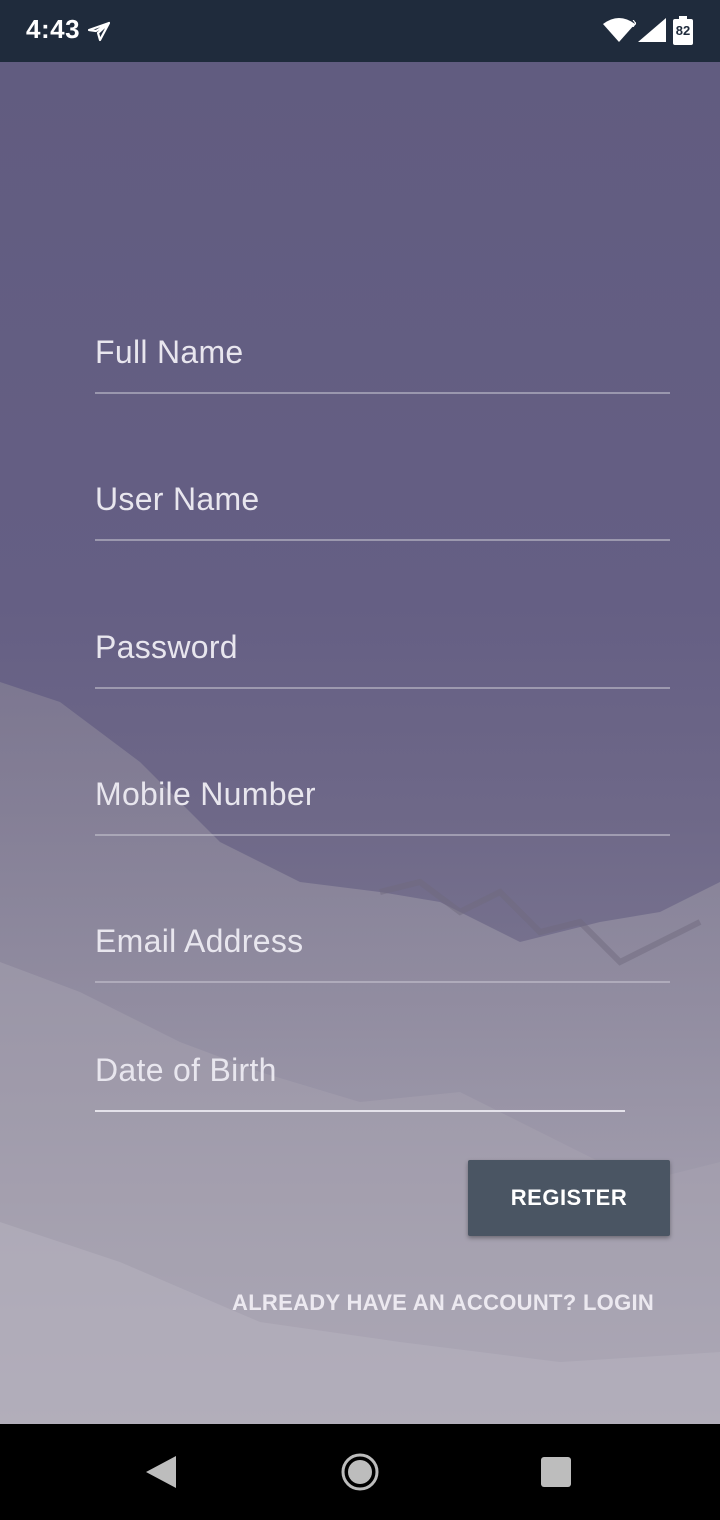  I want to click on login-link: ALREADY HAVE AN ACCOUNT? LOGIN, so click(443, 1303).